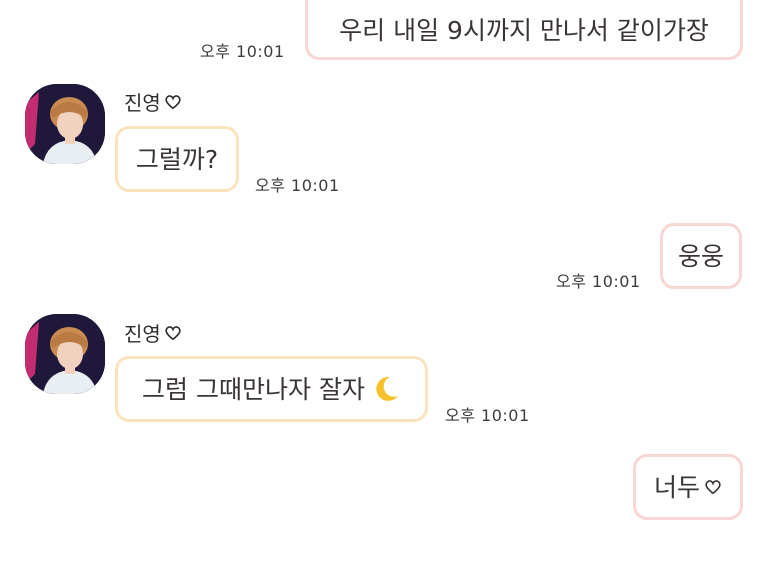 This screenshot has width=757, height=568. What do you see at coordinates (387, 388) in the screenshot?
I see `crescent-moon-icon` at bounding box center [387, 388].